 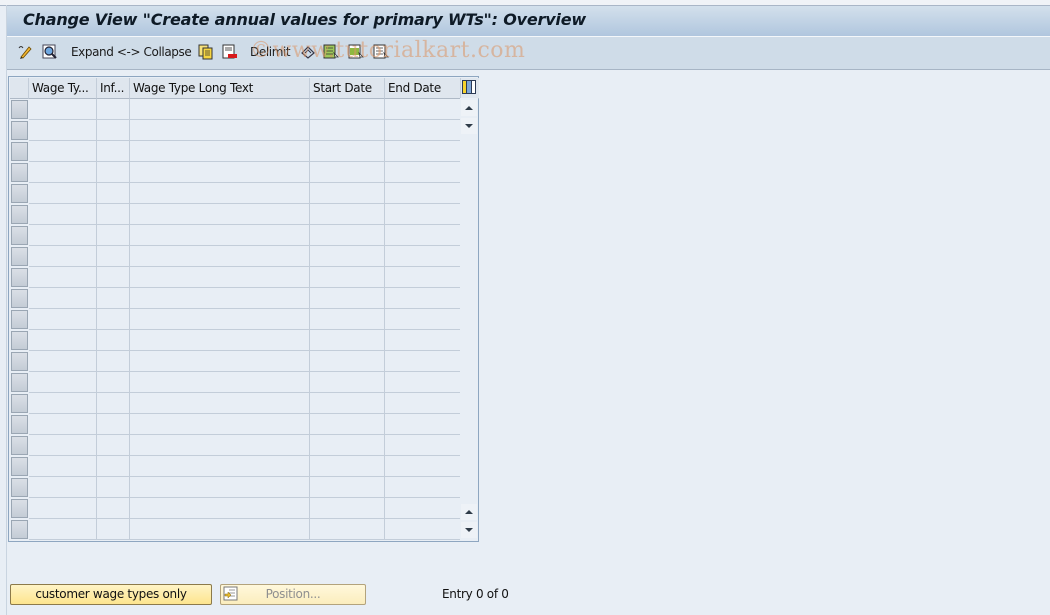 What do you see at coordinates (469, 530) in the screenshot?
I see `scroll-down-button` at bounding box center [469, 530].